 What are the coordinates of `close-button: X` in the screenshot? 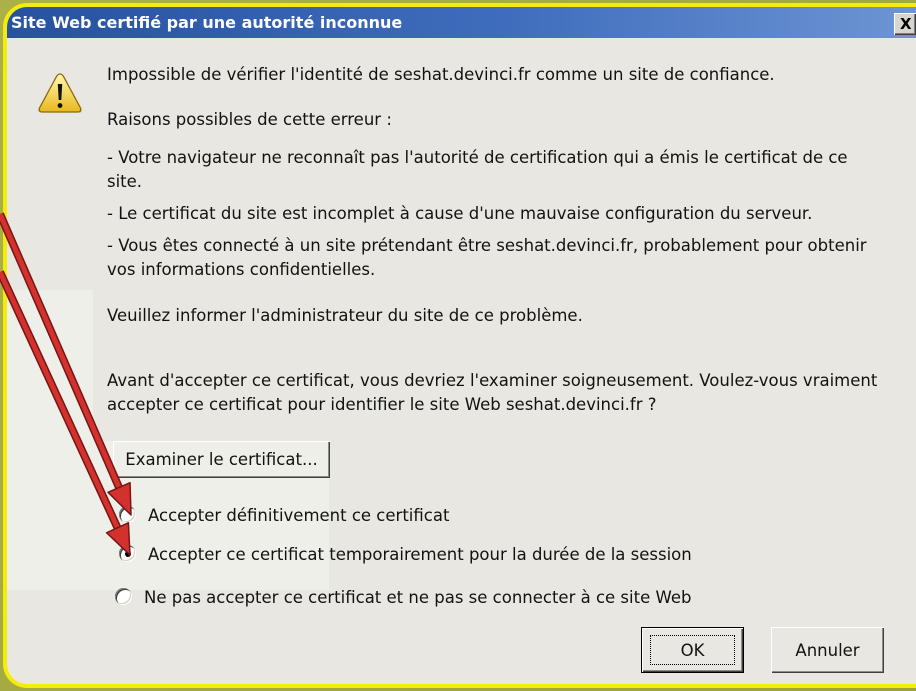 It's located at (905, 24).